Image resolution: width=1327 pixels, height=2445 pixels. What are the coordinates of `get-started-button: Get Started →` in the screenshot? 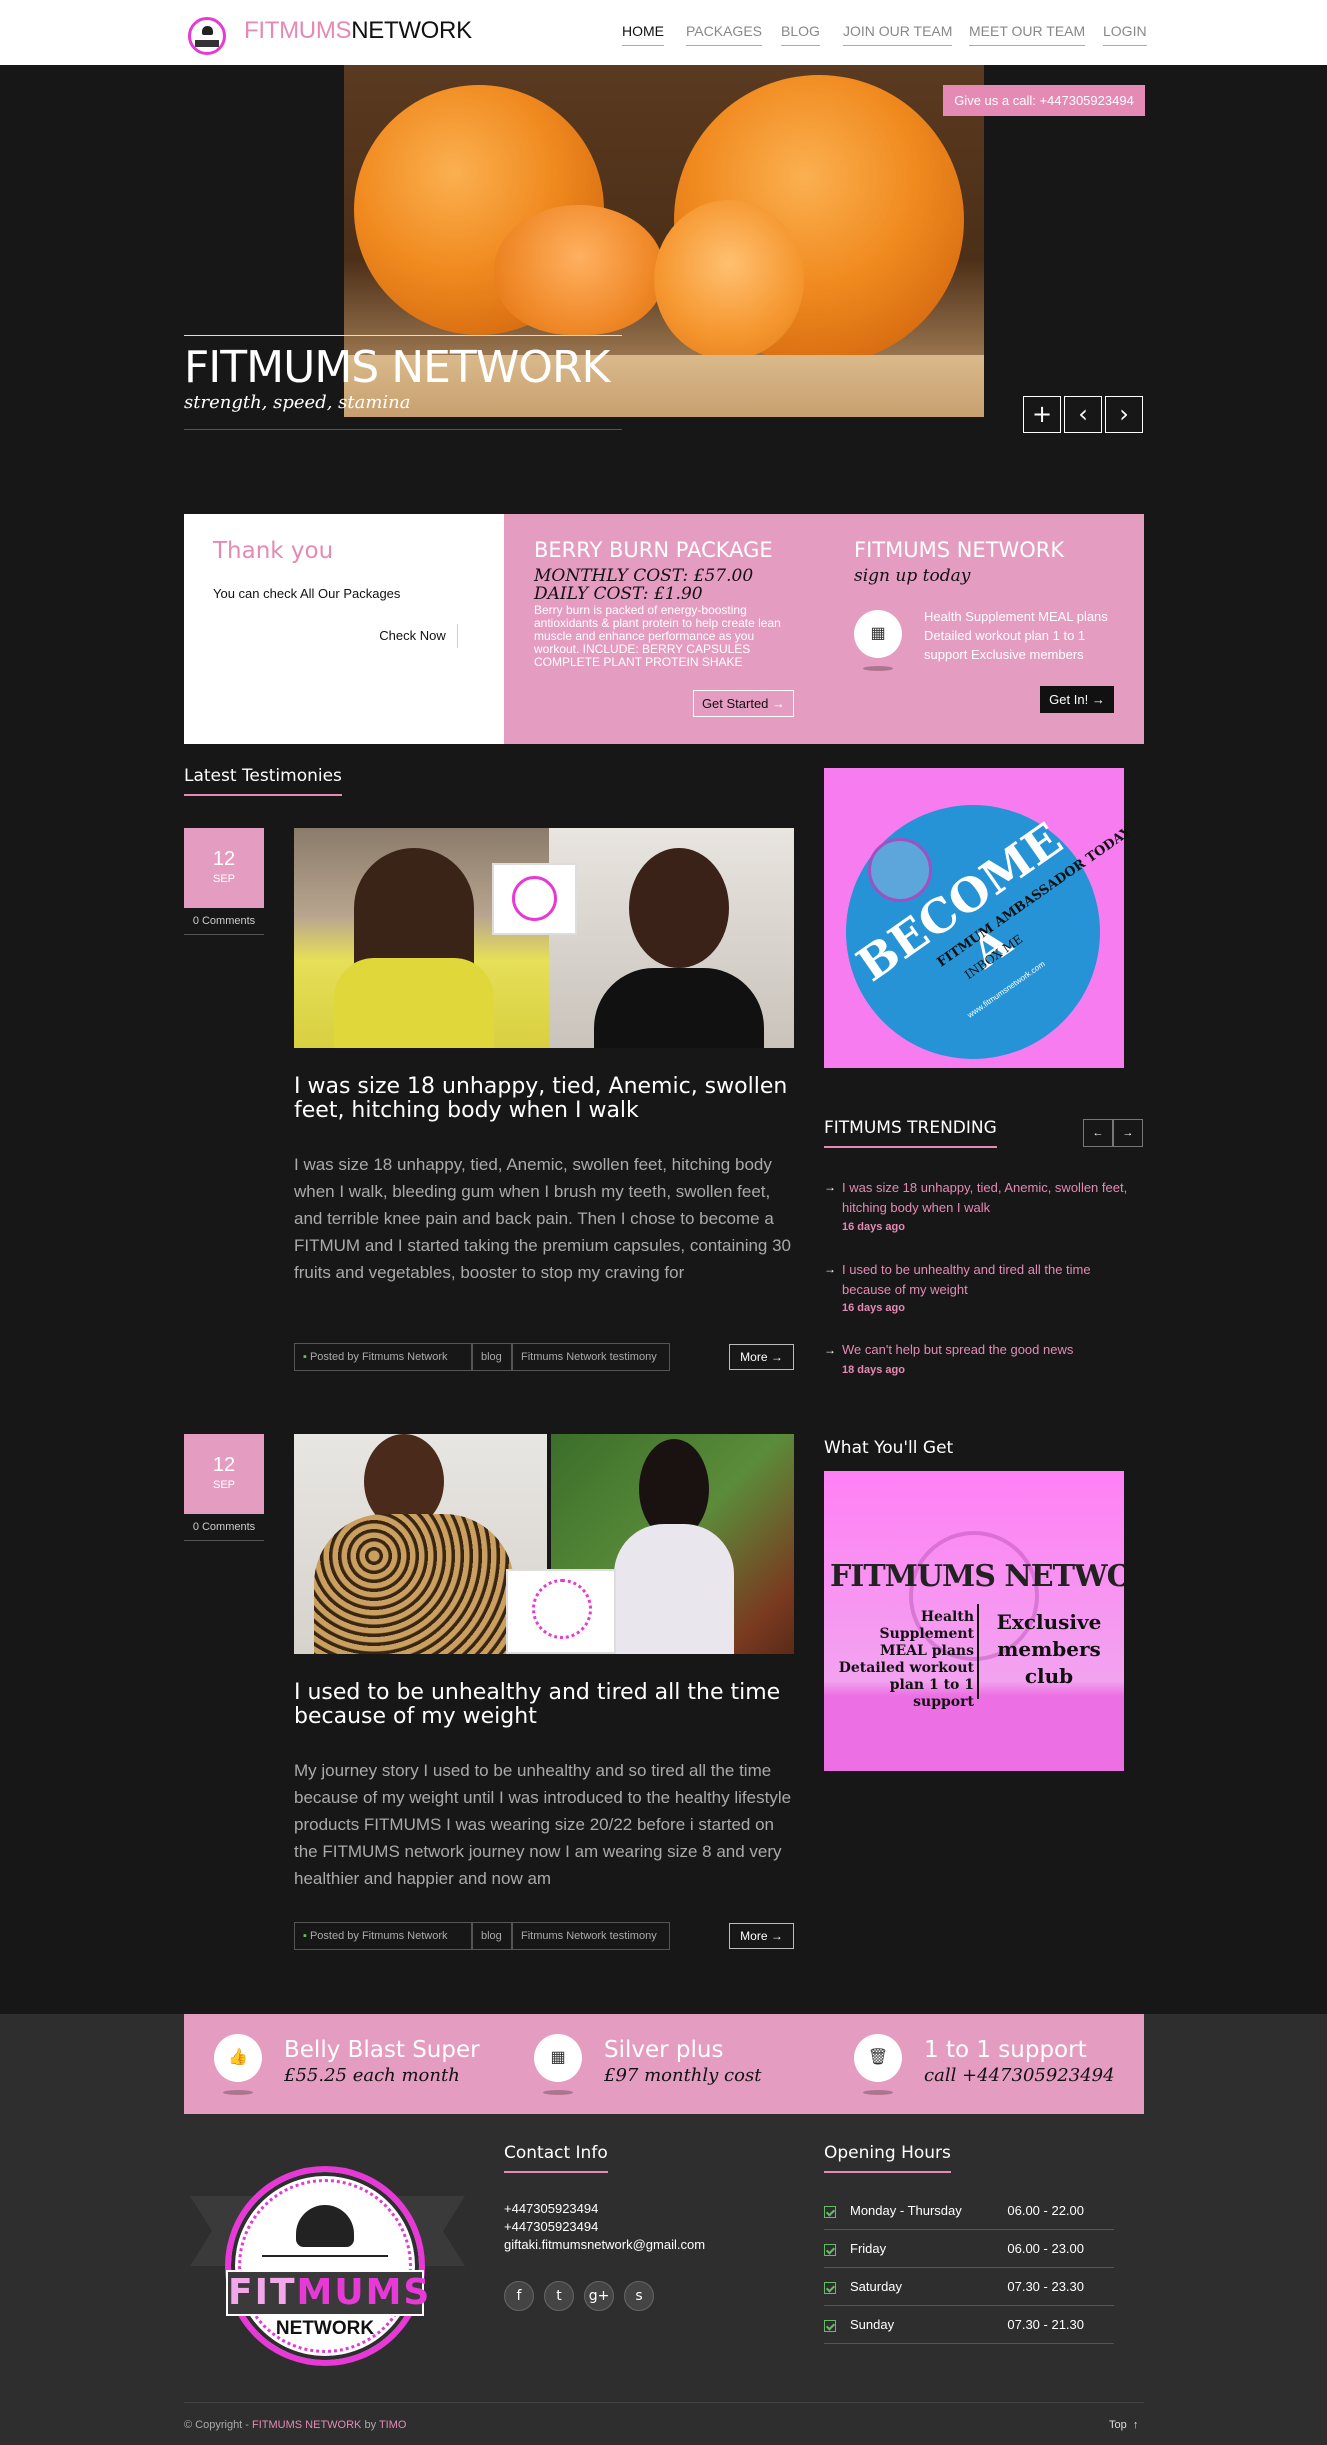 It's located at (743, 703).